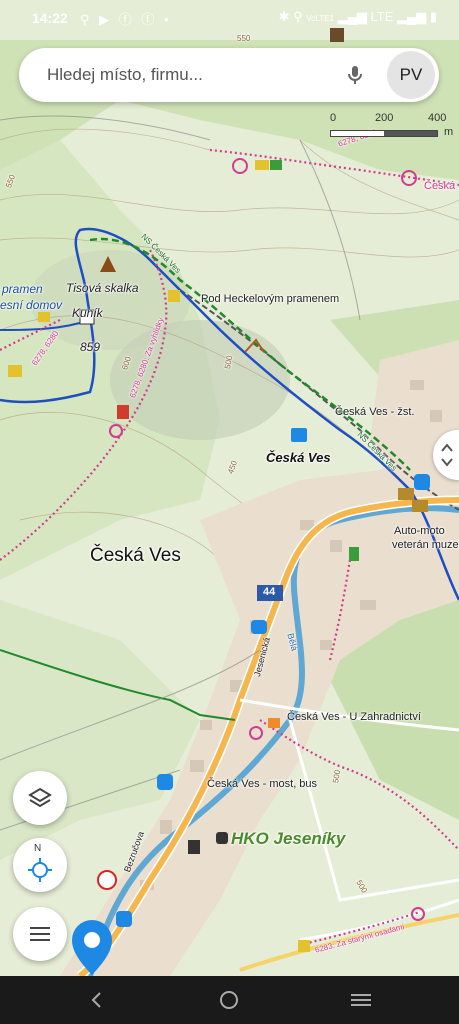 The image size is (459, 1024). What do you see at coordinates (262, 784) in the screenshot?
I see `poi-label-most-bus: Česká Ves - most, bus` at bounding box center [262, 784].